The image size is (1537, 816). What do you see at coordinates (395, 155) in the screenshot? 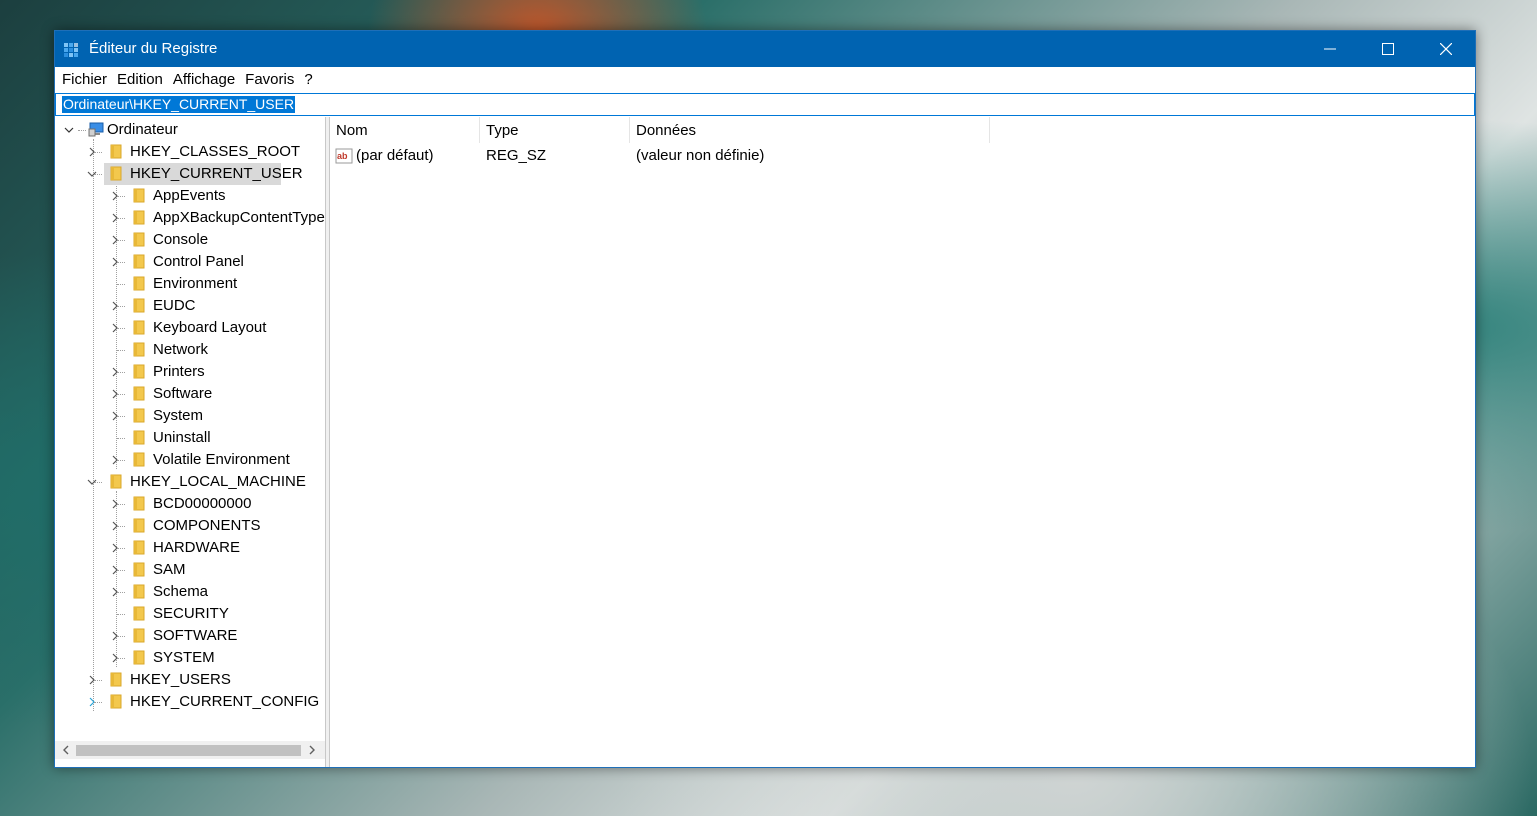
I see `value-name: (par défaut)` at bounding box center [395, 155].